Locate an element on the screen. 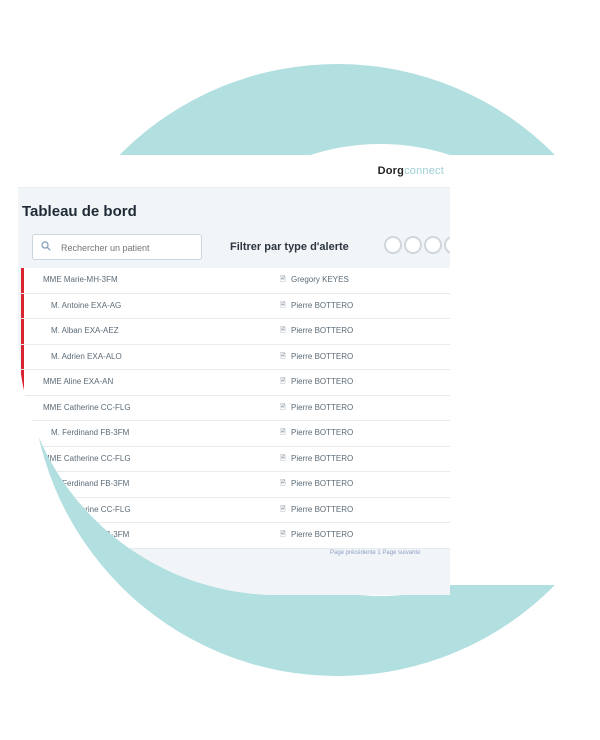  patient-name: MME Marie-MH-3FM is located at coordinates (80, 279).